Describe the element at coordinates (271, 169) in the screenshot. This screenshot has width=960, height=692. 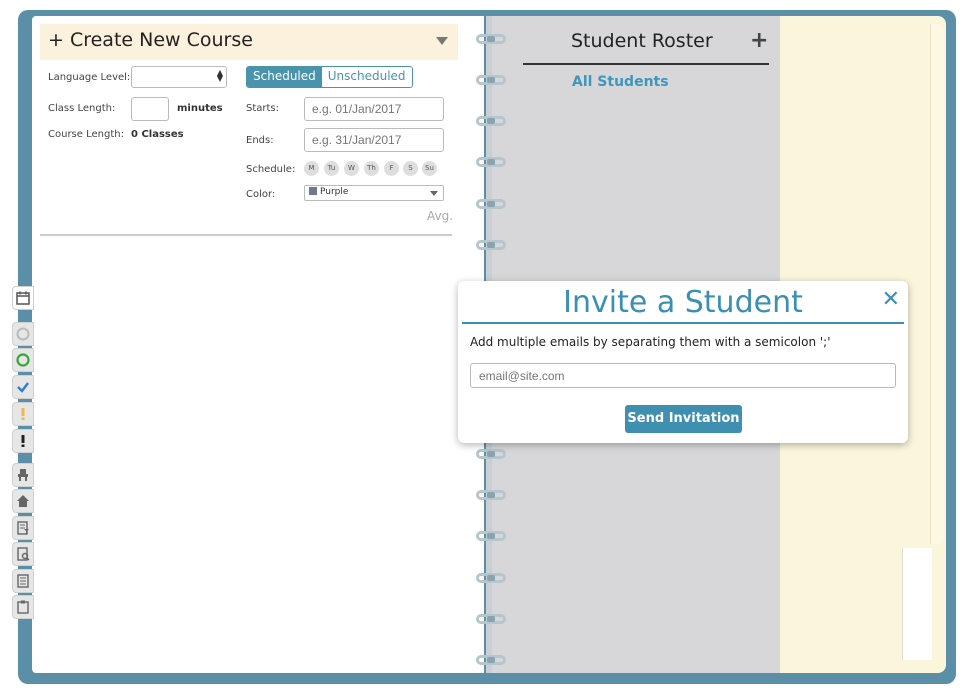
I see `schedule-label: Schedule:` at that location.